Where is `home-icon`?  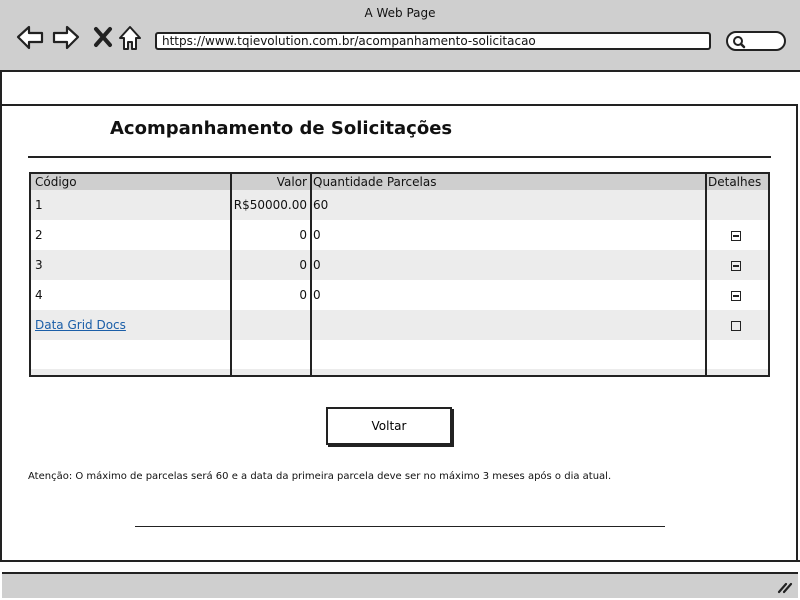 home-icon is located at coordinates (131, 38).